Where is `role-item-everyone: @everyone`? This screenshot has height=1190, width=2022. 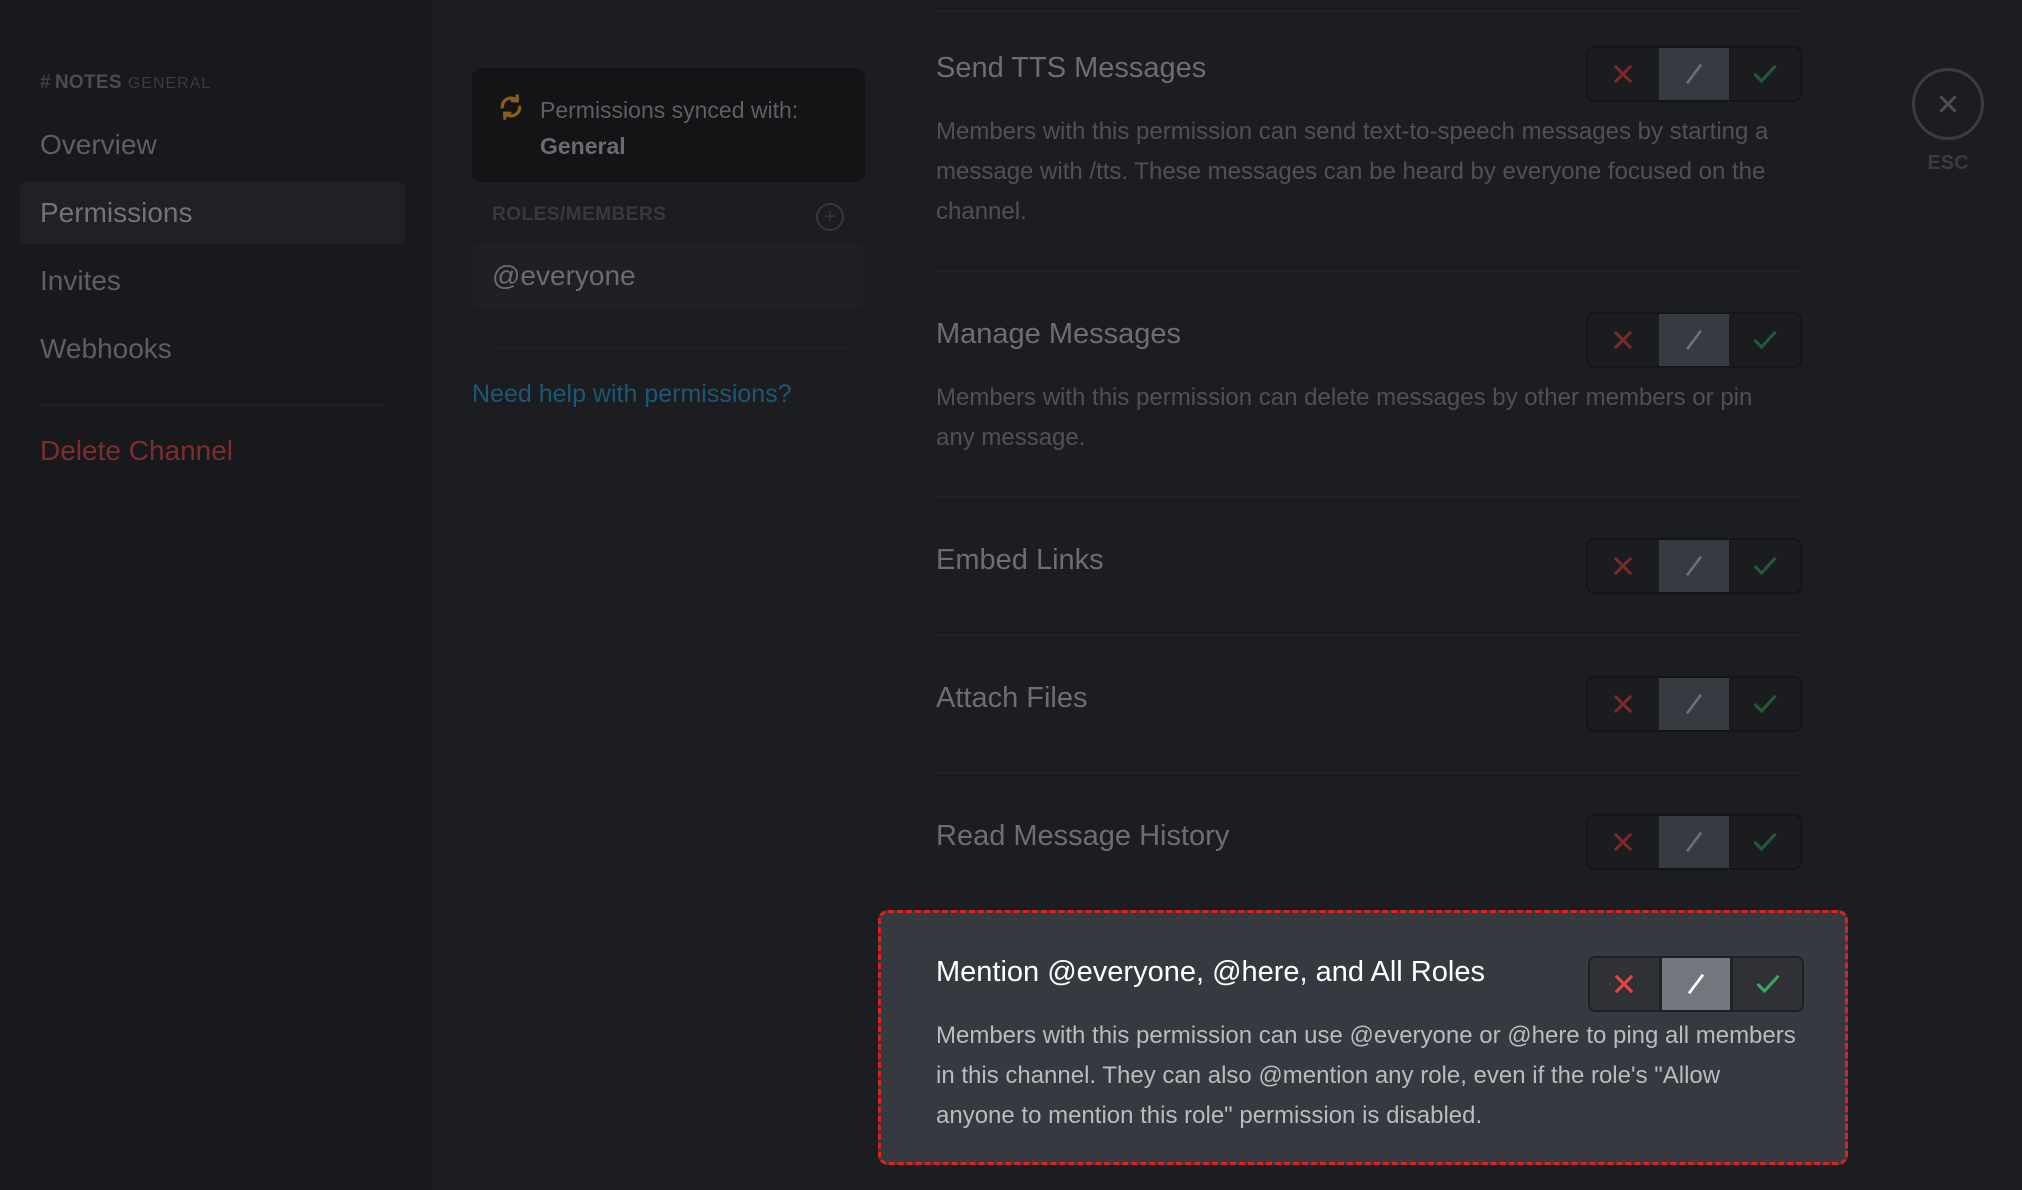
role-item-everyone: @everyone is located at coordinates (668, 276).